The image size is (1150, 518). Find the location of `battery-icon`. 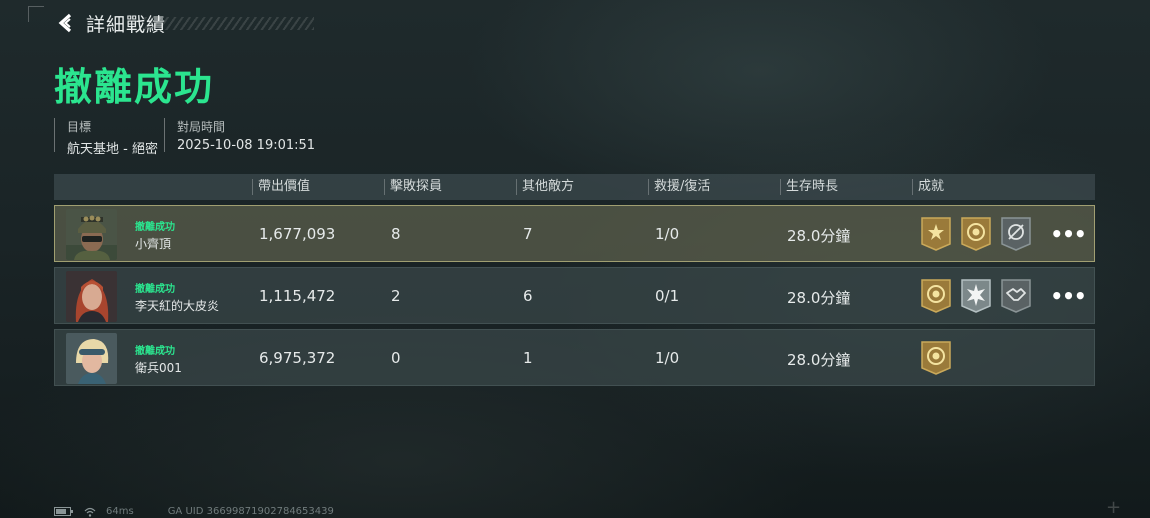

battery-icon is located at coordinates (63, 511).